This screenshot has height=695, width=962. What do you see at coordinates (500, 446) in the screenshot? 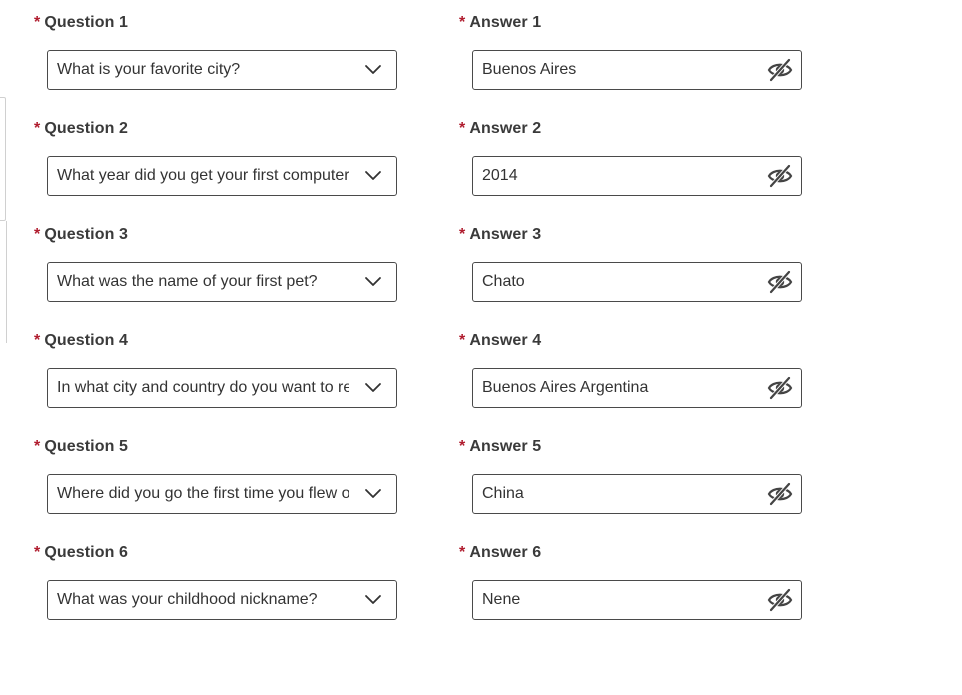
I see `answer-label: * Answer 5` at bounding box center [500, 446].